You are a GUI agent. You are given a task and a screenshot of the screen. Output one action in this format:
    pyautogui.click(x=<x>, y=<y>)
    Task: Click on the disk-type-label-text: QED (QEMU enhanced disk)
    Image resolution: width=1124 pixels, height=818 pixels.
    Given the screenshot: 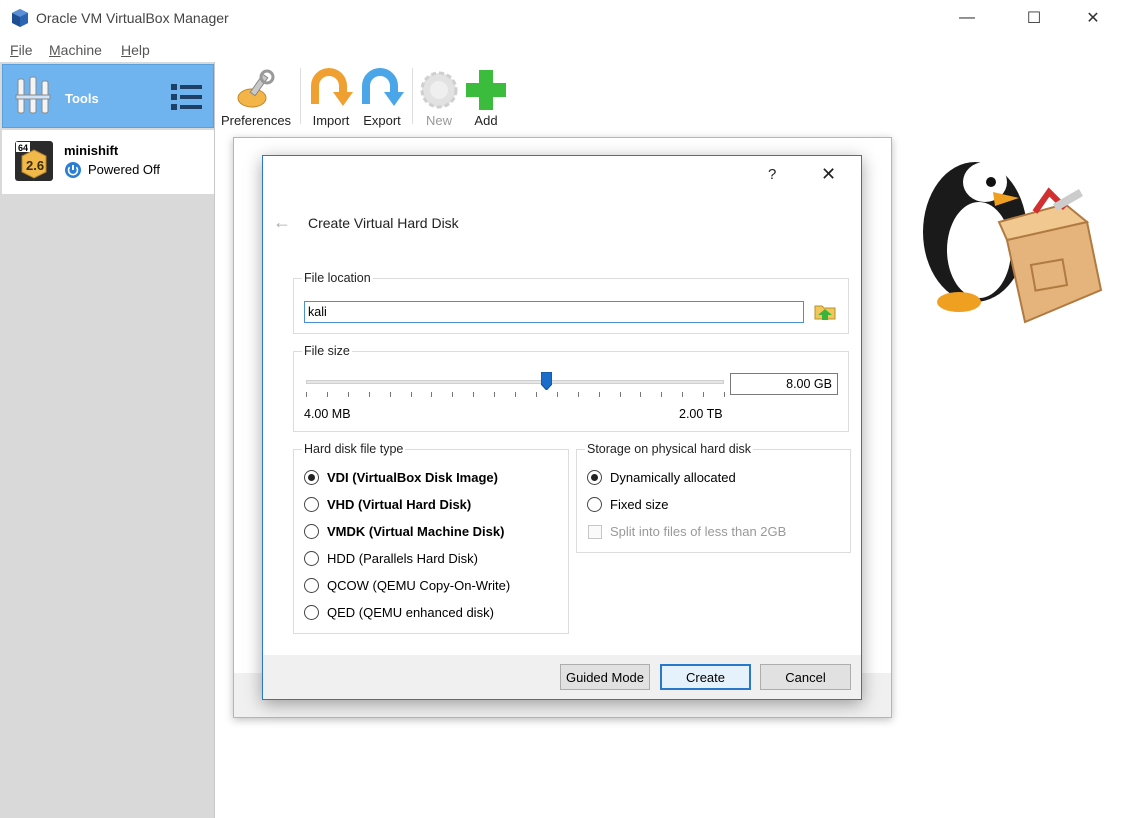 What is the action you would take?
    pyautogui.click(x=410, y=612)
    